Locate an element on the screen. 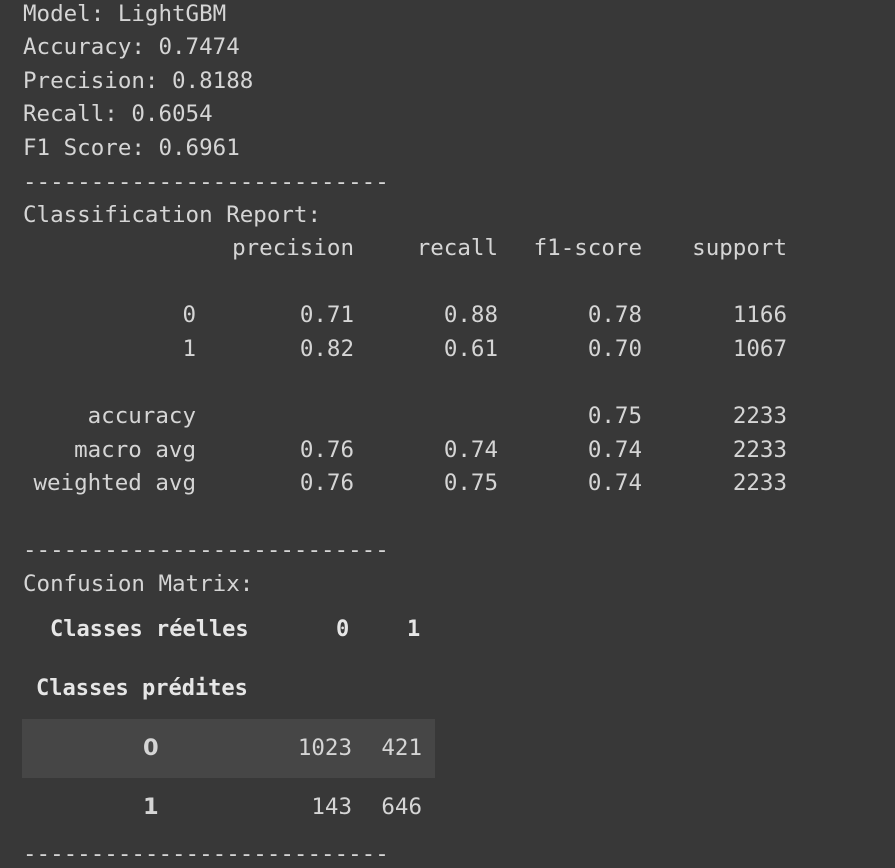  report-row-label: weighted avg is located at coordinates (114, 483).